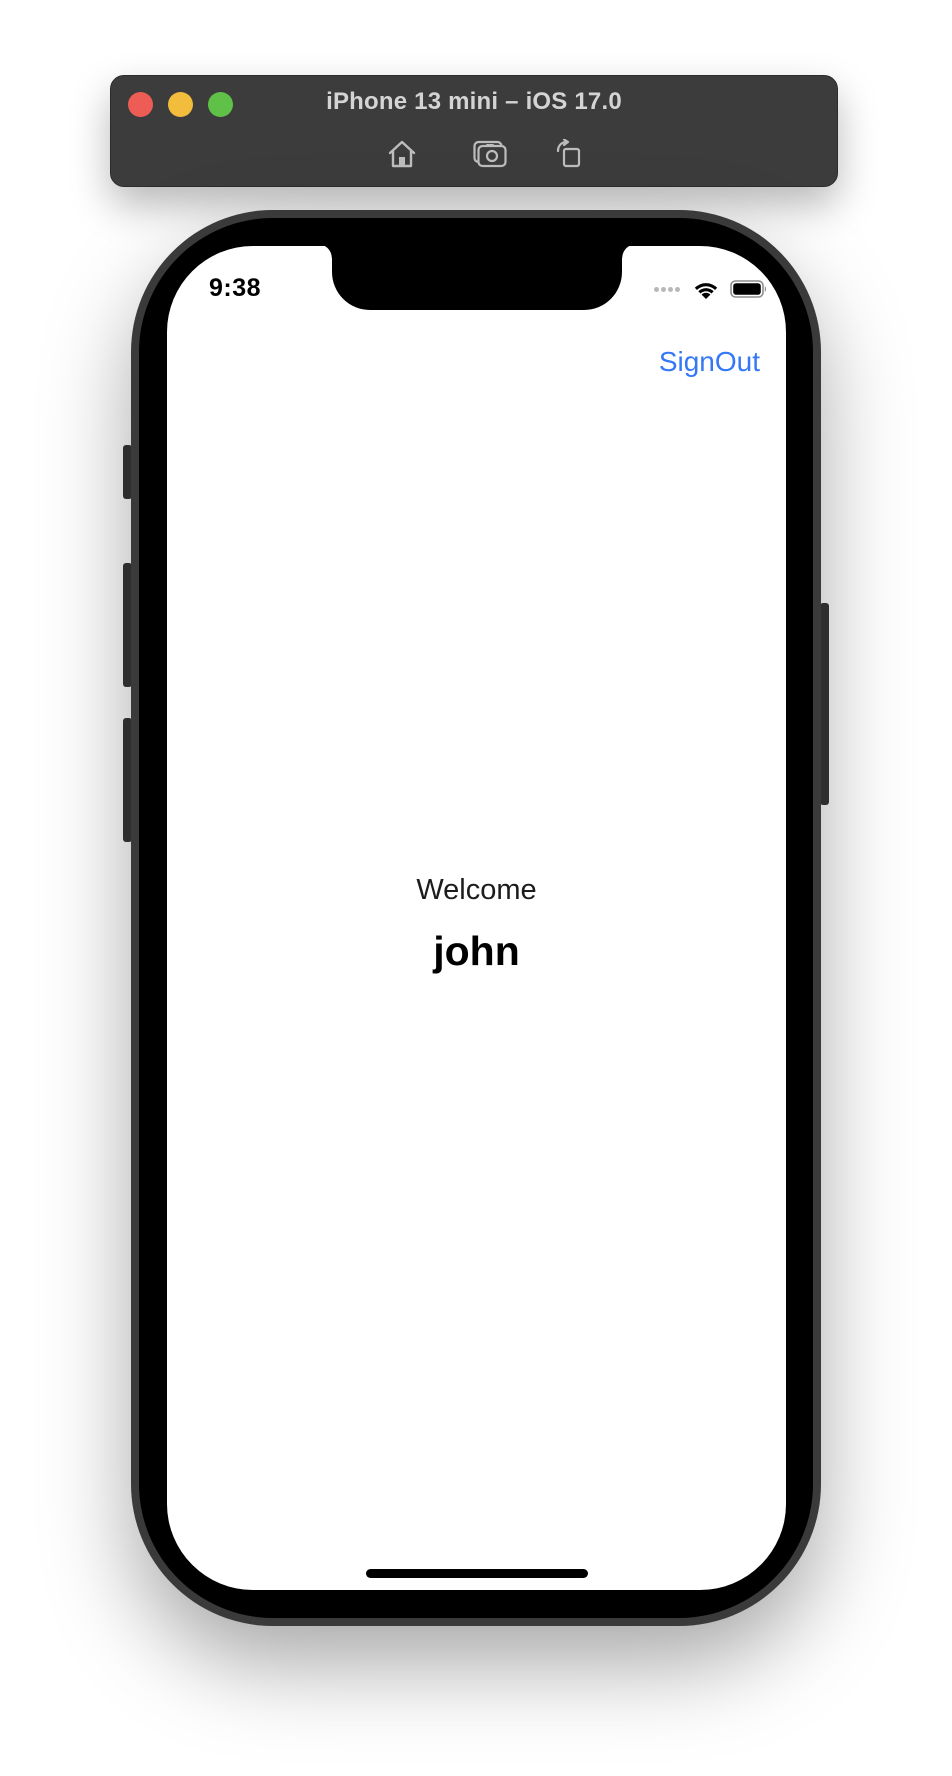  What do you see at coordinates (706, 291) in the screenshot?
I see `wifi-icon` at bounding box center [706, 291].